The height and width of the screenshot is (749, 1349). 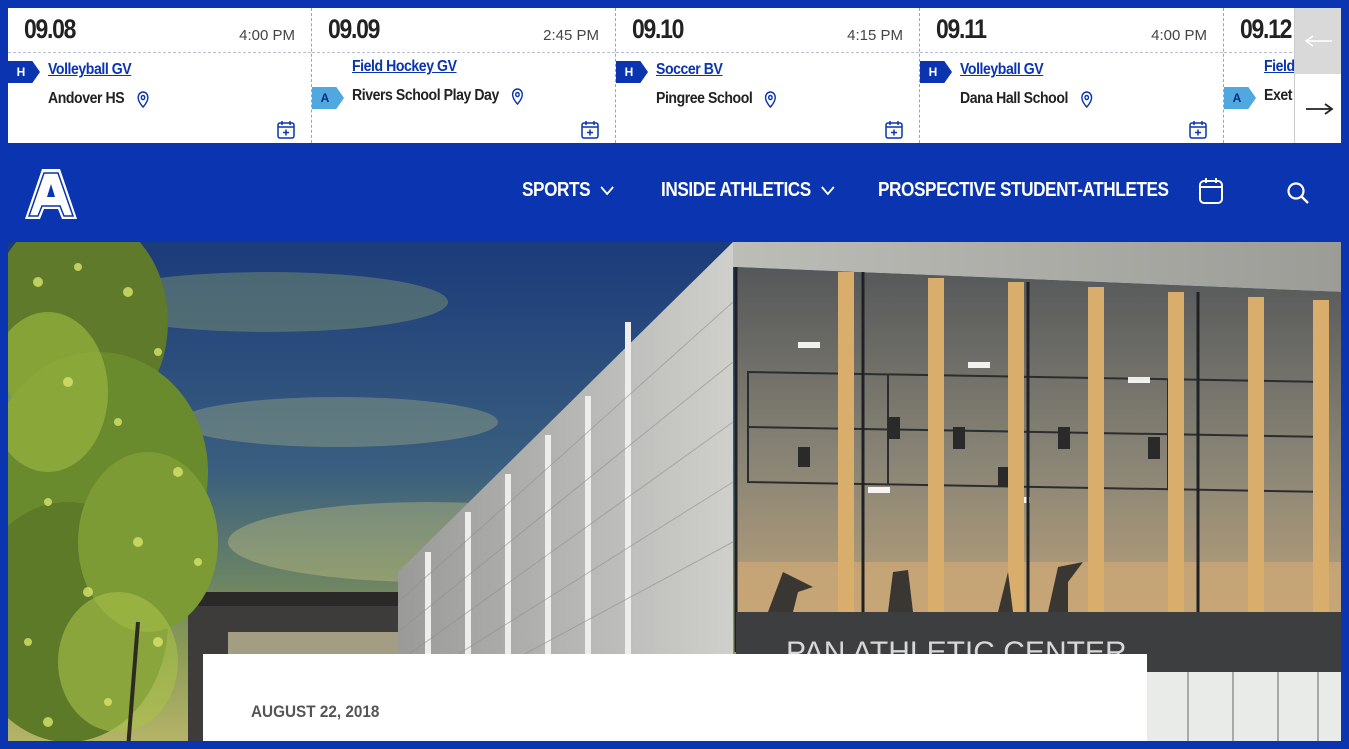 I want to click on opponent: Andover HS, so click(x=98, y=99).